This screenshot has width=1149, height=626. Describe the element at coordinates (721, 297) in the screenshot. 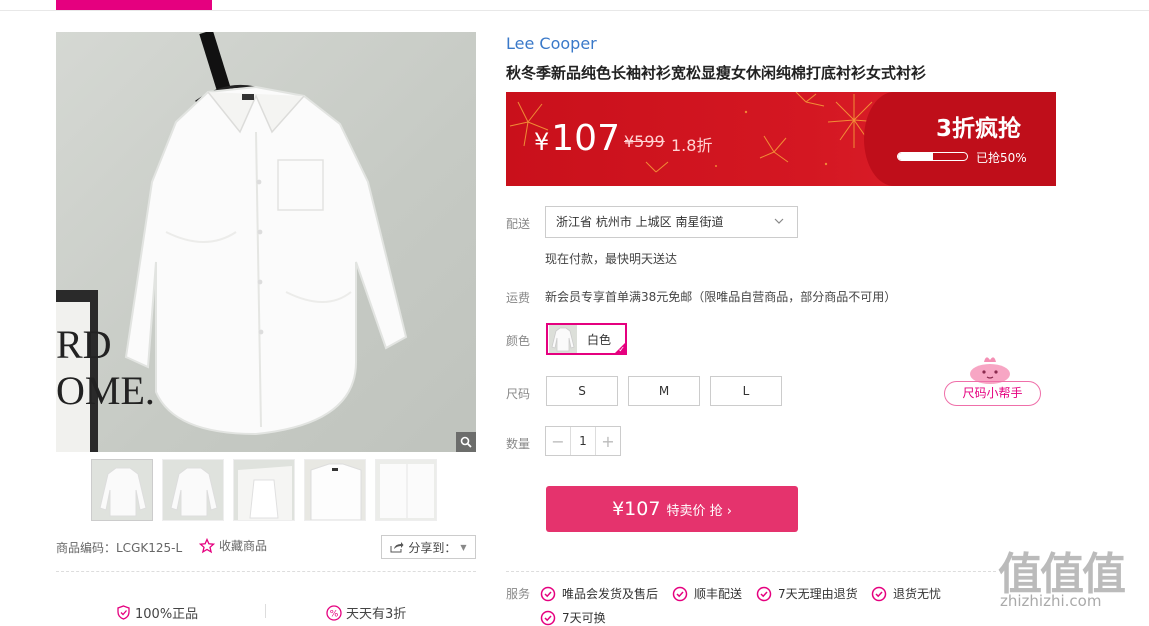

I see `shipping-info: 新会员专享首单满38元免邮（限唯品自营商品，部分商品不可用）` at that location.